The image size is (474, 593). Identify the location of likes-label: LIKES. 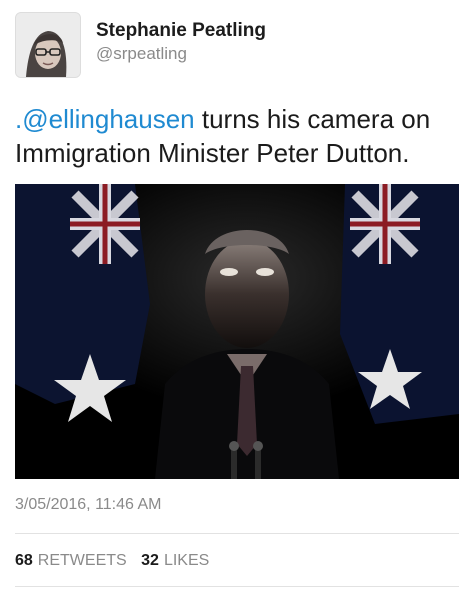
(186, 560).